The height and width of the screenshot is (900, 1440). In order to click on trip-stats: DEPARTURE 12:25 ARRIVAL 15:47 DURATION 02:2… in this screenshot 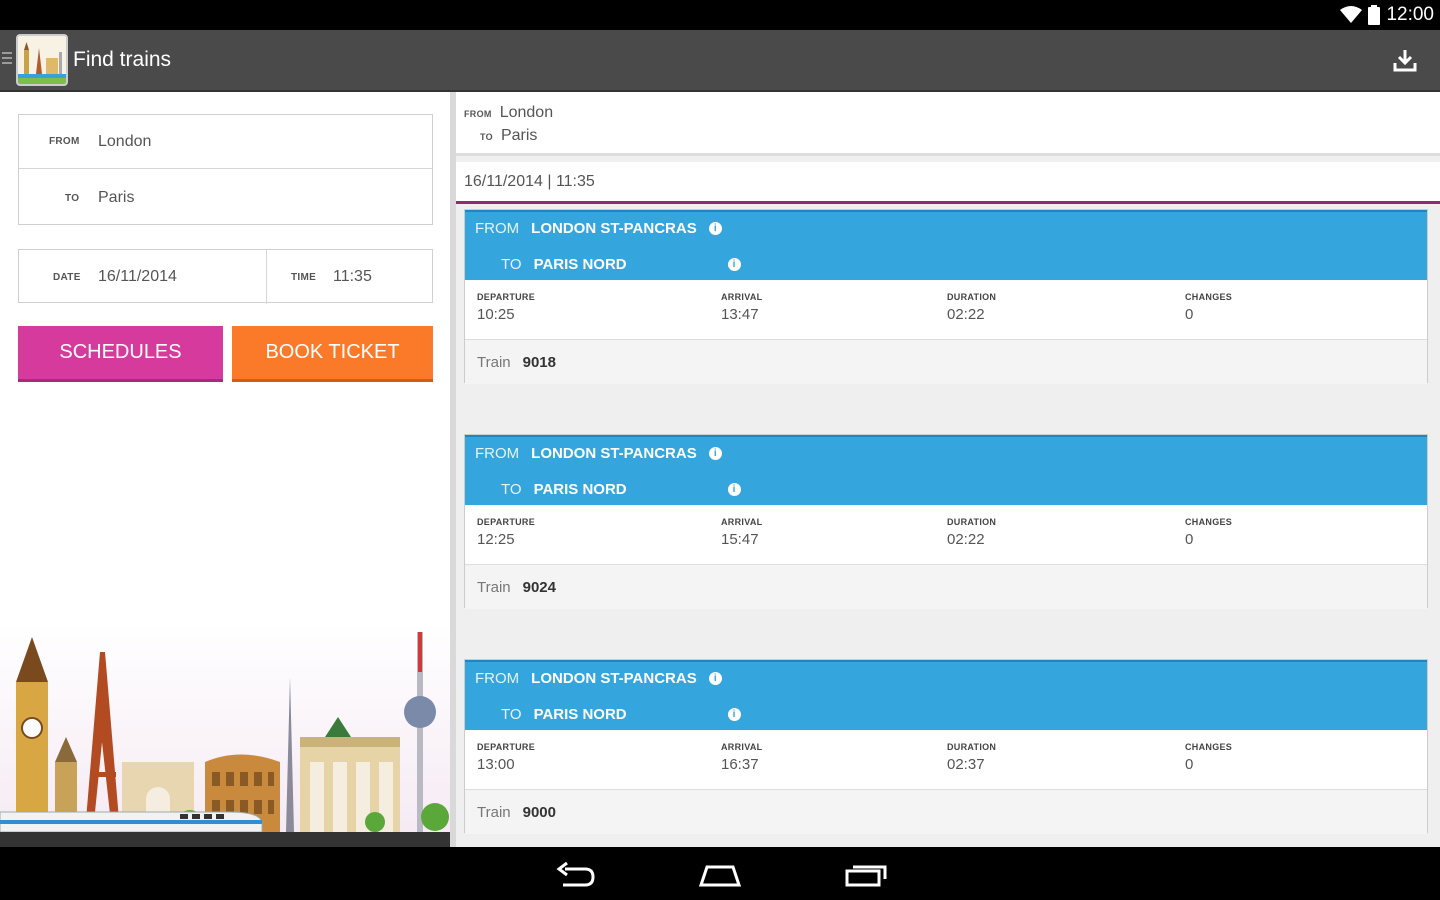, I will do `click(946, 535)`.